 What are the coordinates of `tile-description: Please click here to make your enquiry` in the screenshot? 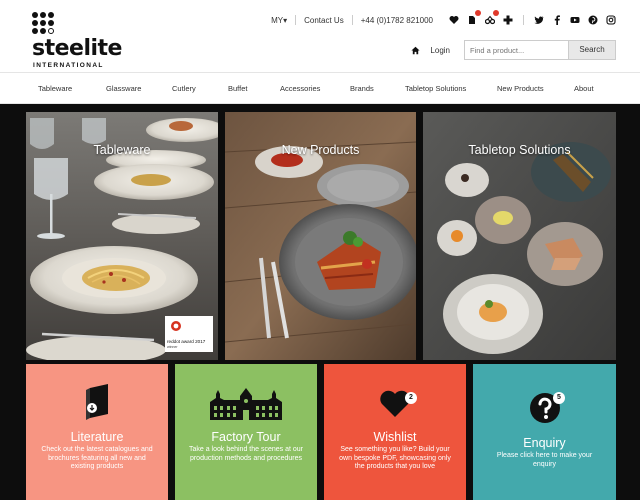 It's located at (544, 460).